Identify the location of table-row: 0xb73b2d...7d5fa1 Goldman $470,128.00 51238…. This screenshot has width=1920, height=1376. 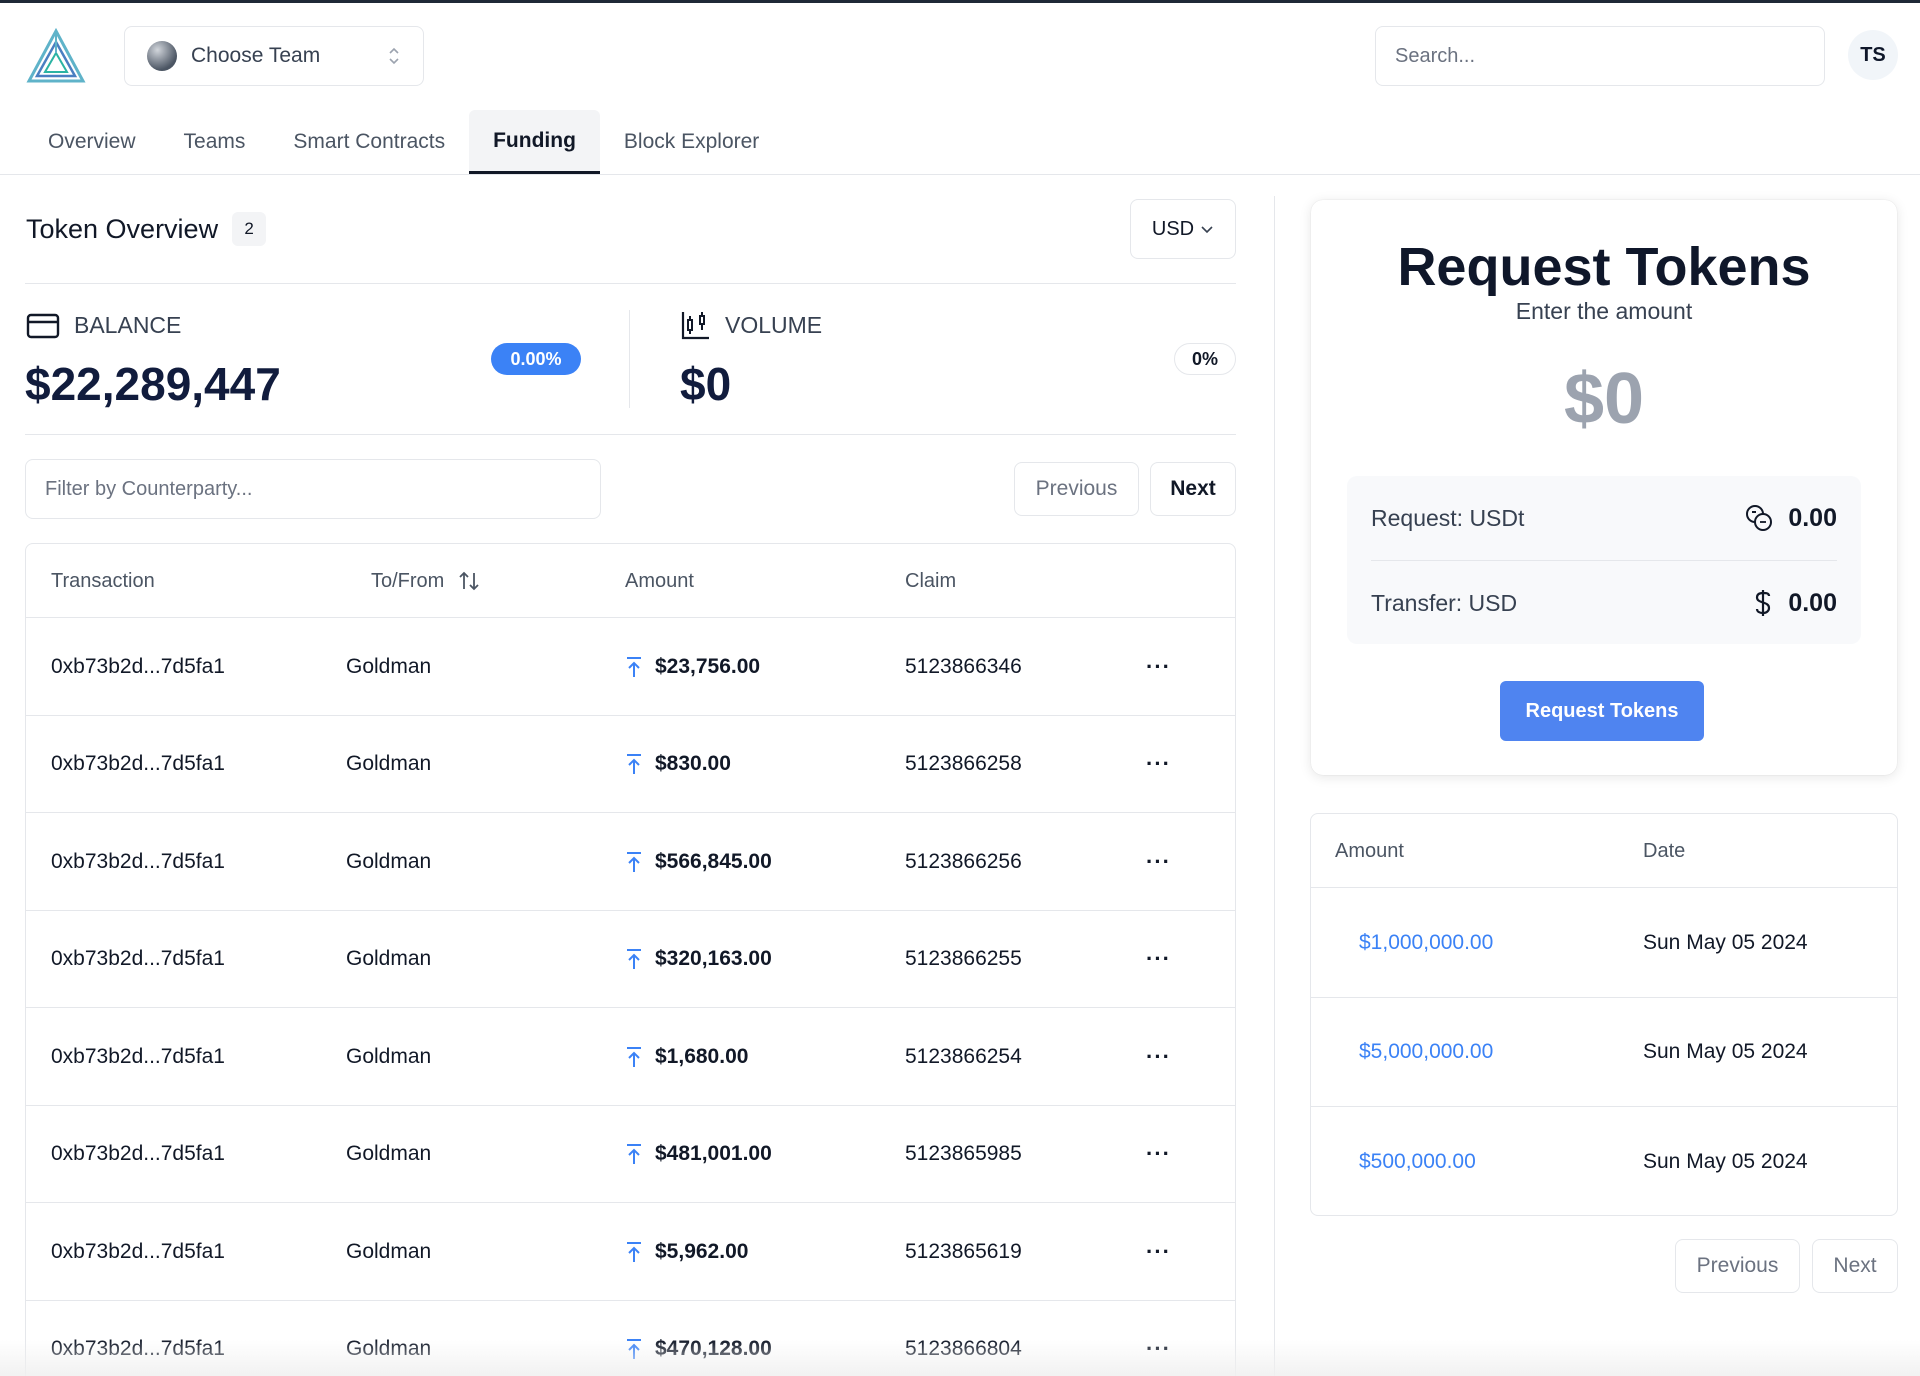
(630, 1338).